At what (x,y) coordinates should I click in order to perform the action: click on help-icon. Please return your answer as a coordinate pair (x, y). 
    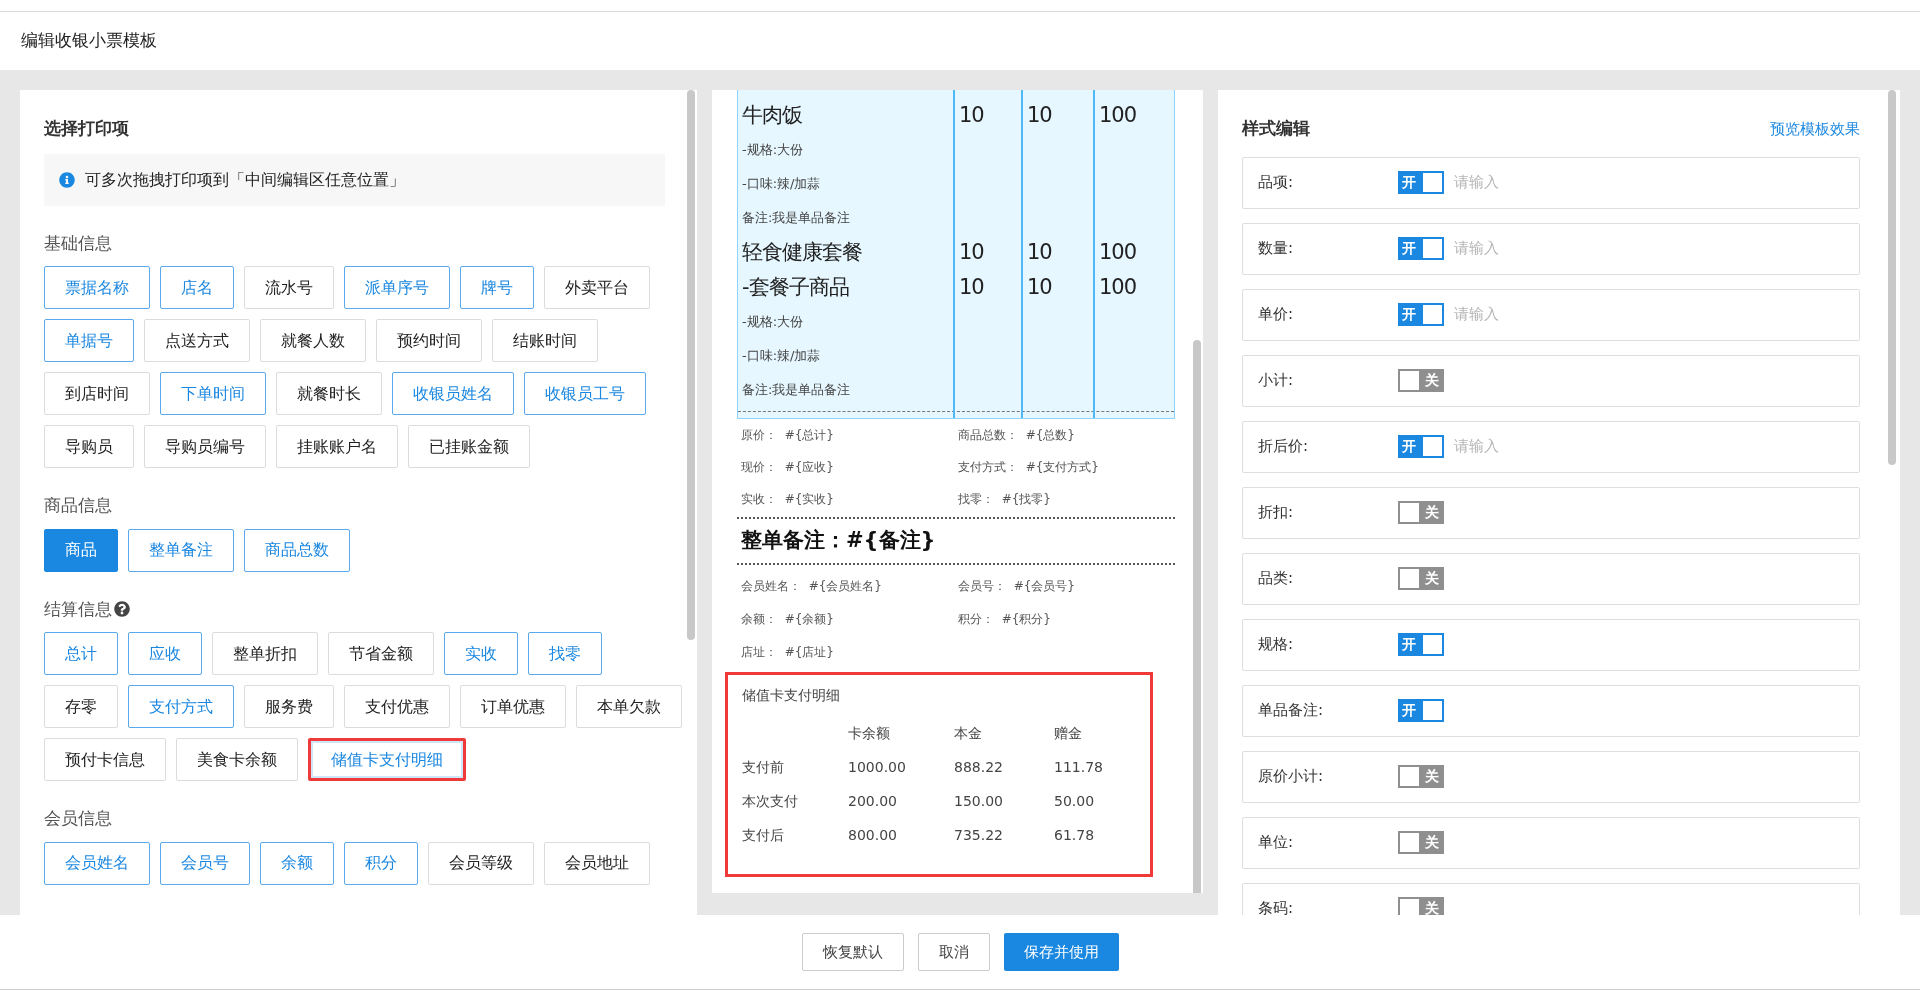
    Looking at the image, I should click on (122, 609).